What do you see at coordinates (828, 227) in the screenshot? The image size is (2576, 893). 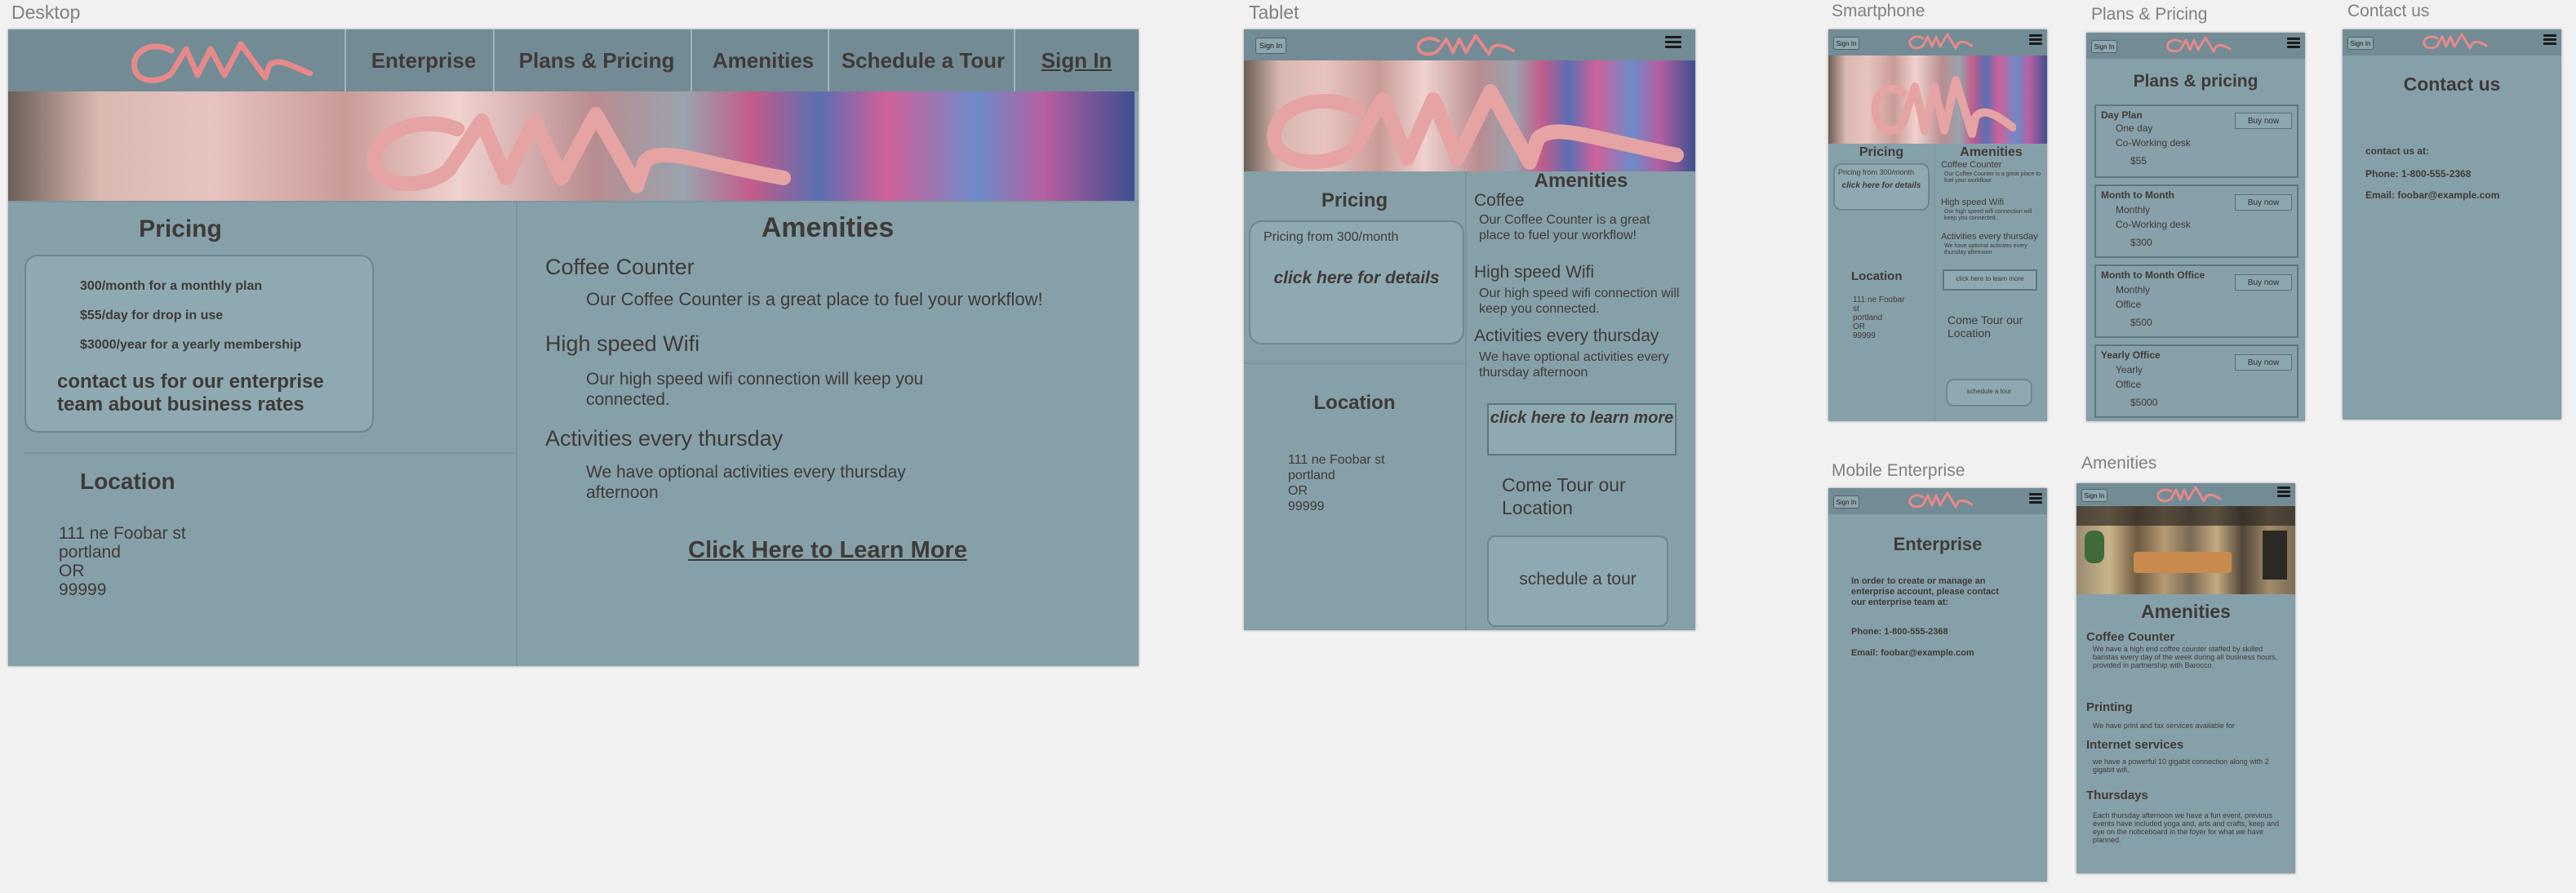 I see `desktop-amenities-title: Amenities` at bounding box center [828, 227].